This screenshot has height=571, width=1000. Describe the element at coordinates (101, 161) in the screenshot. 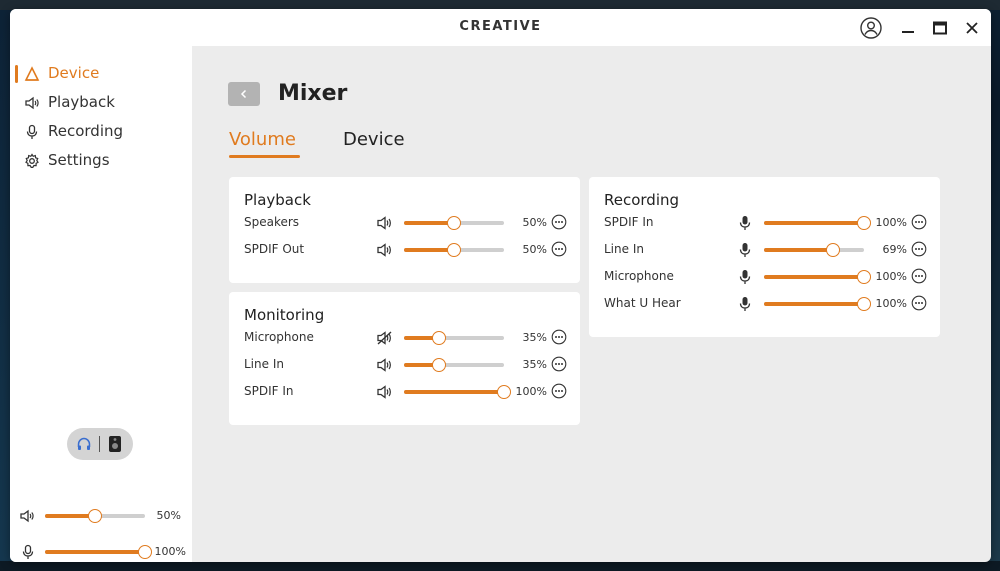

I see `sidebar-item-settings: Settings` at that location.